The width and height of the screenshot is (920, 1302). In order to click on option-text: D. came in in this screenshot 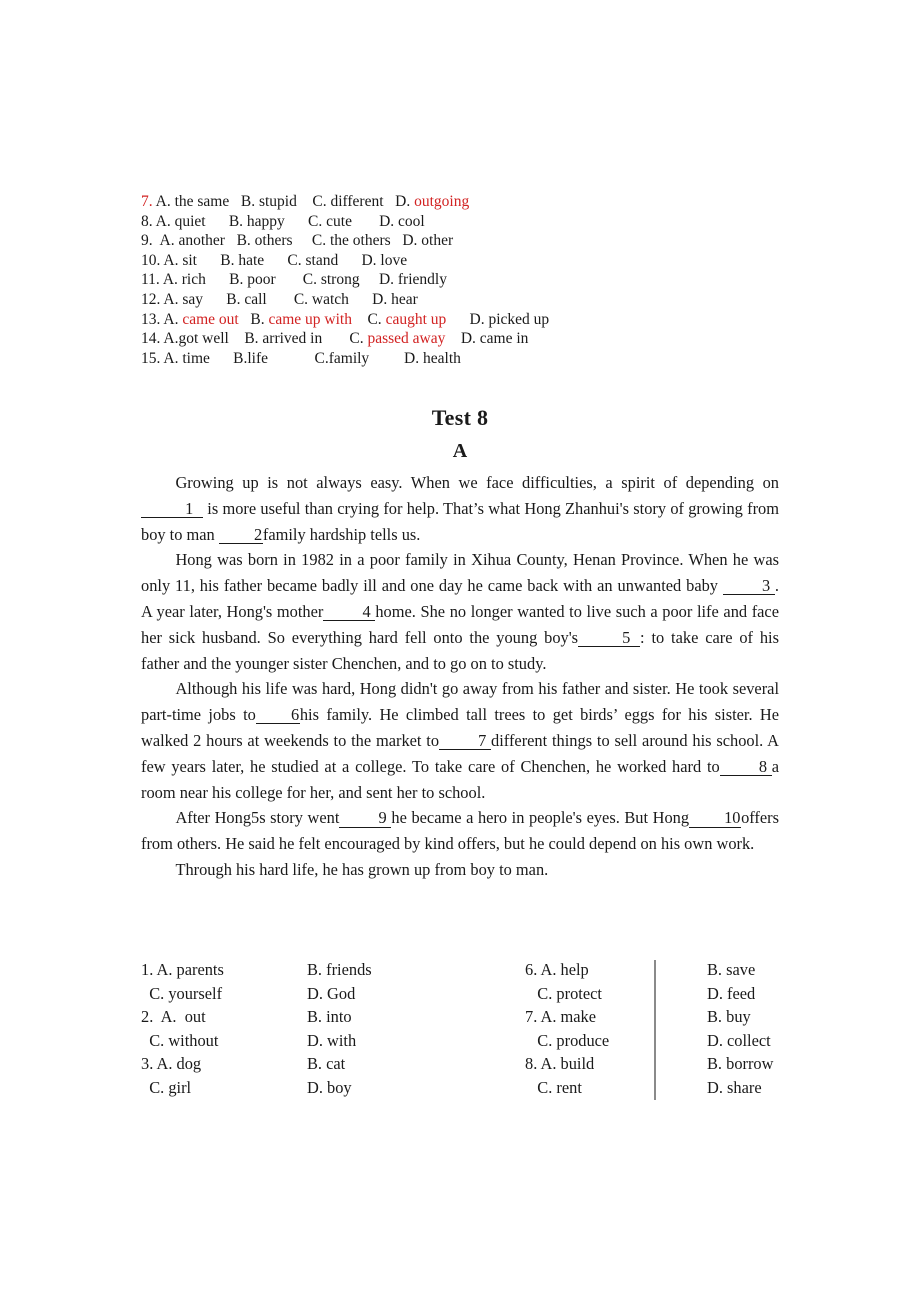, I will do `click(487, 339)`.